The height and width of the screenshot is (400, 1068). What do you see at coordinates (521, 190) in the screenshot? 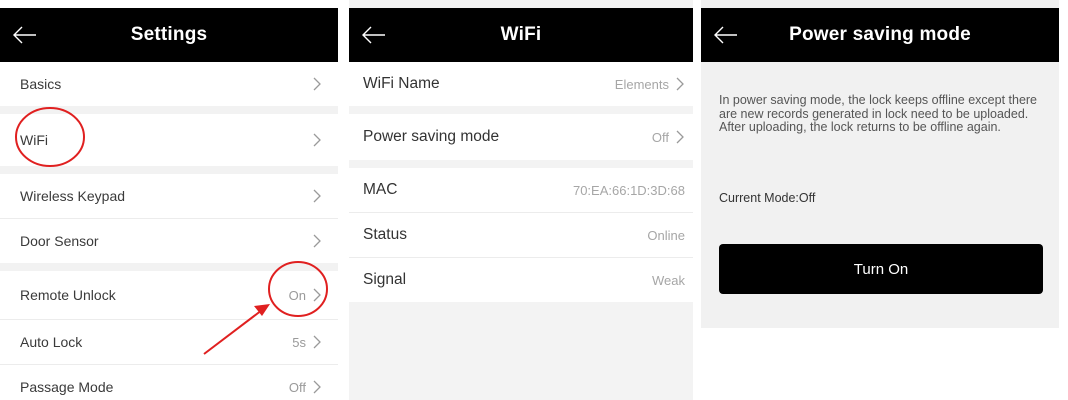
I see `wifi-row-mac: MAC 70:EA:66:1D:3D:68` at bounding box center [521, 190].